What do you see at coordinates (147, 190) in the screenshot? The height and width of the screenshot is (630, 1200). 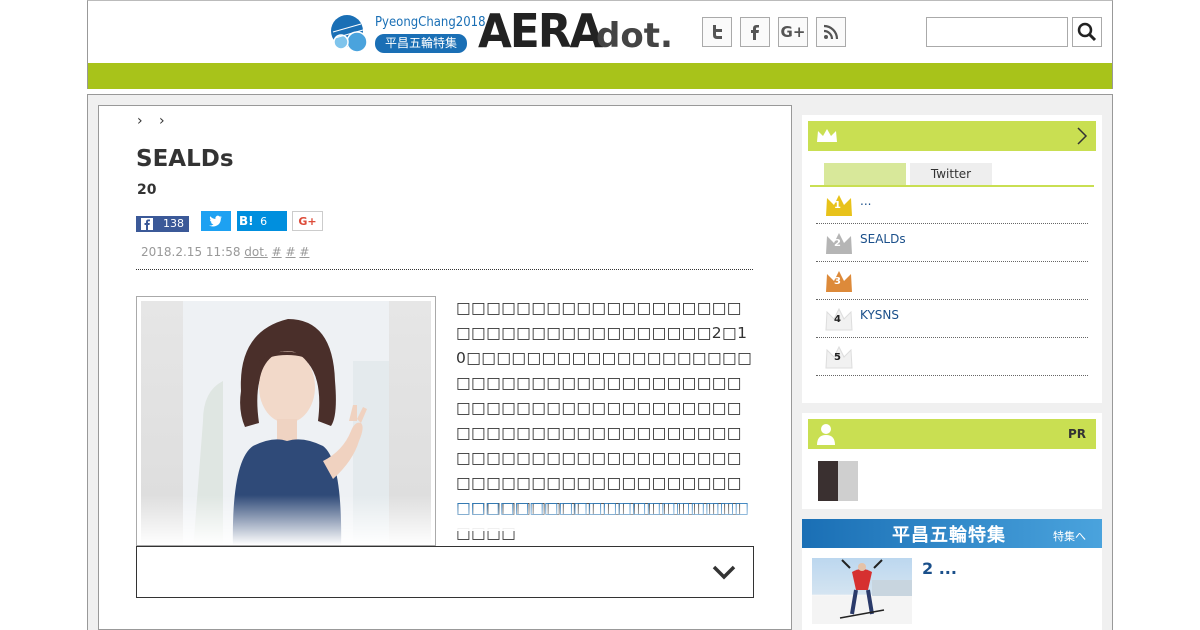 I see `article-subtitle: 20` at bounding box center [147, 190].